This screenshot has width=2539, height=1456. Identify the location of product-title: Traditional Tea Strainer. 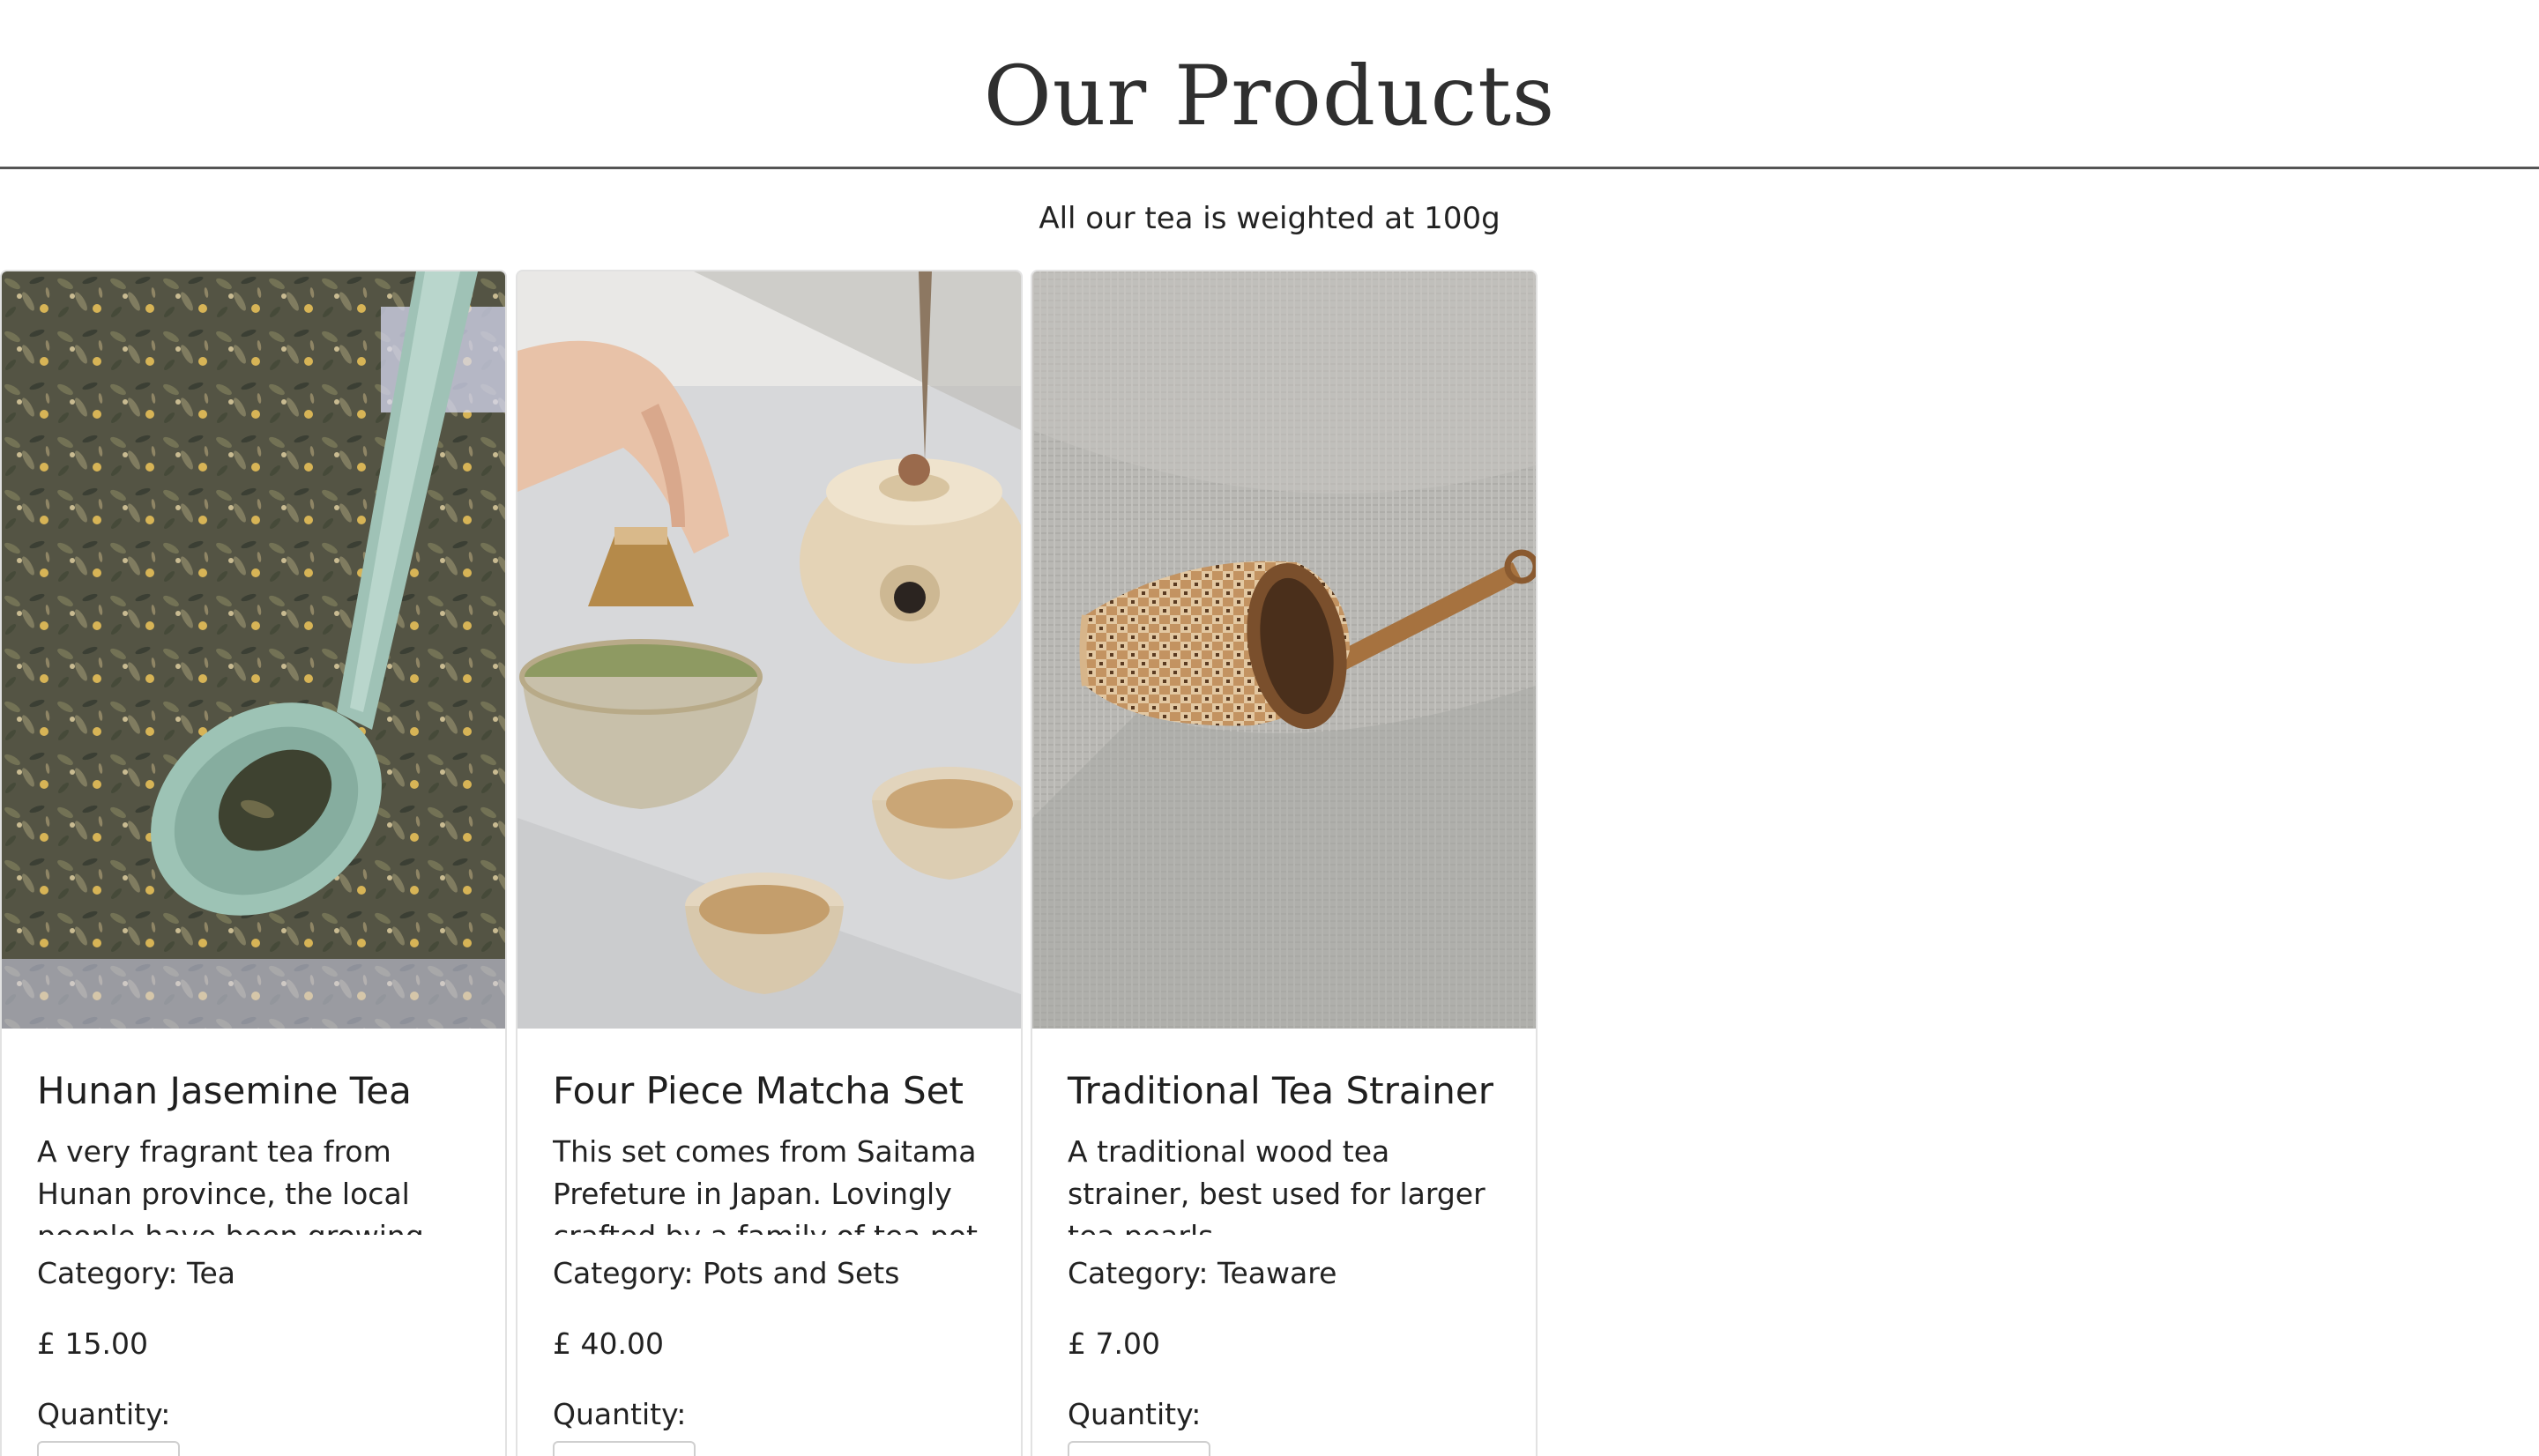
(1280, 1090).